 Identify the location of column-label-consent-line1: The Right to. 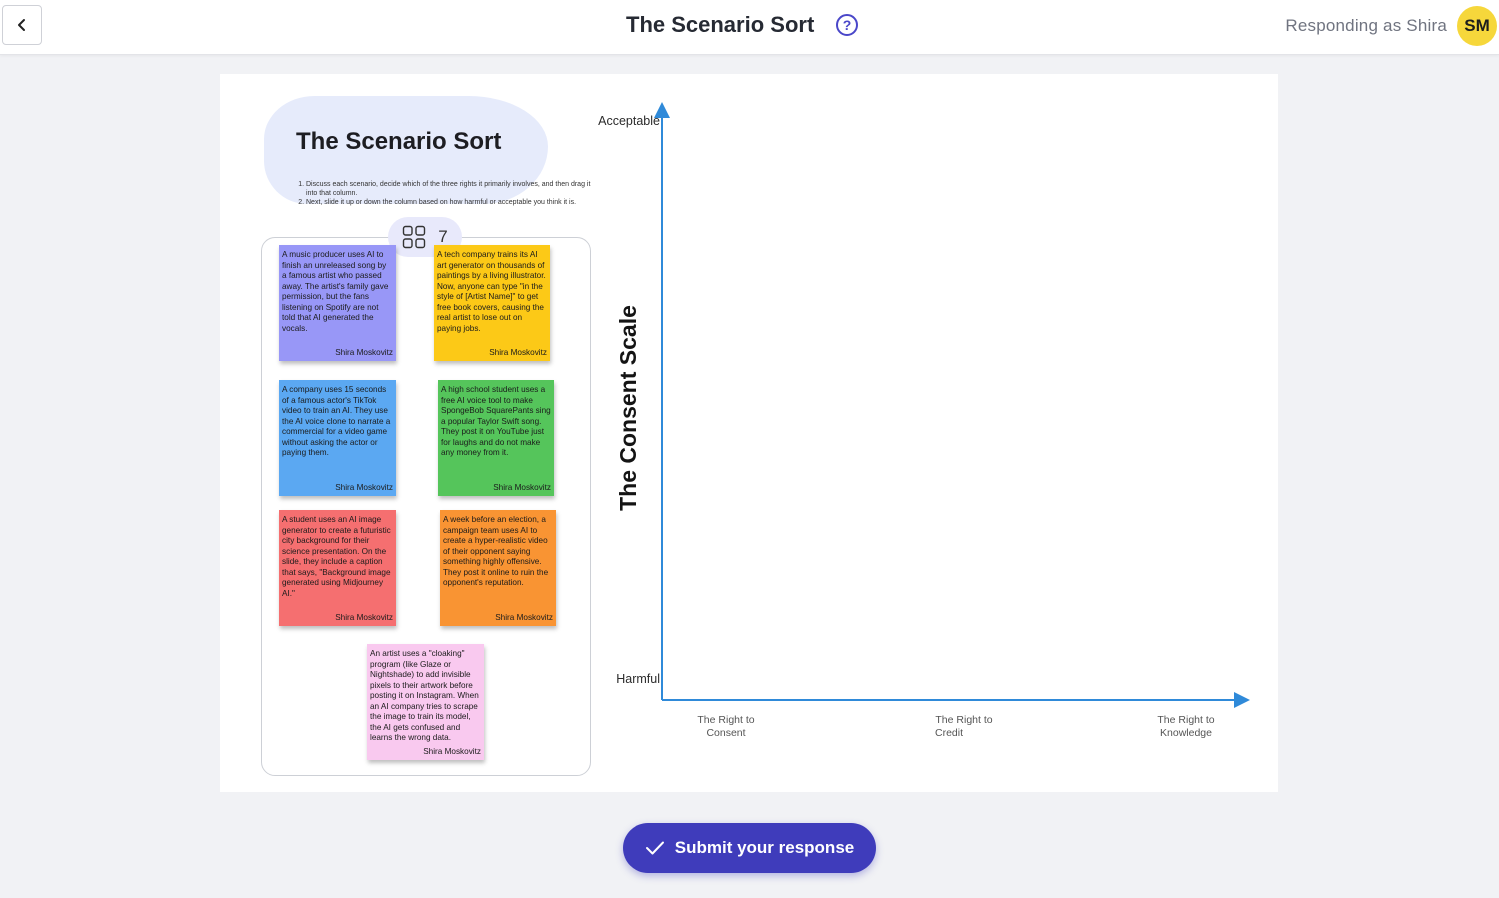
(725, 720).